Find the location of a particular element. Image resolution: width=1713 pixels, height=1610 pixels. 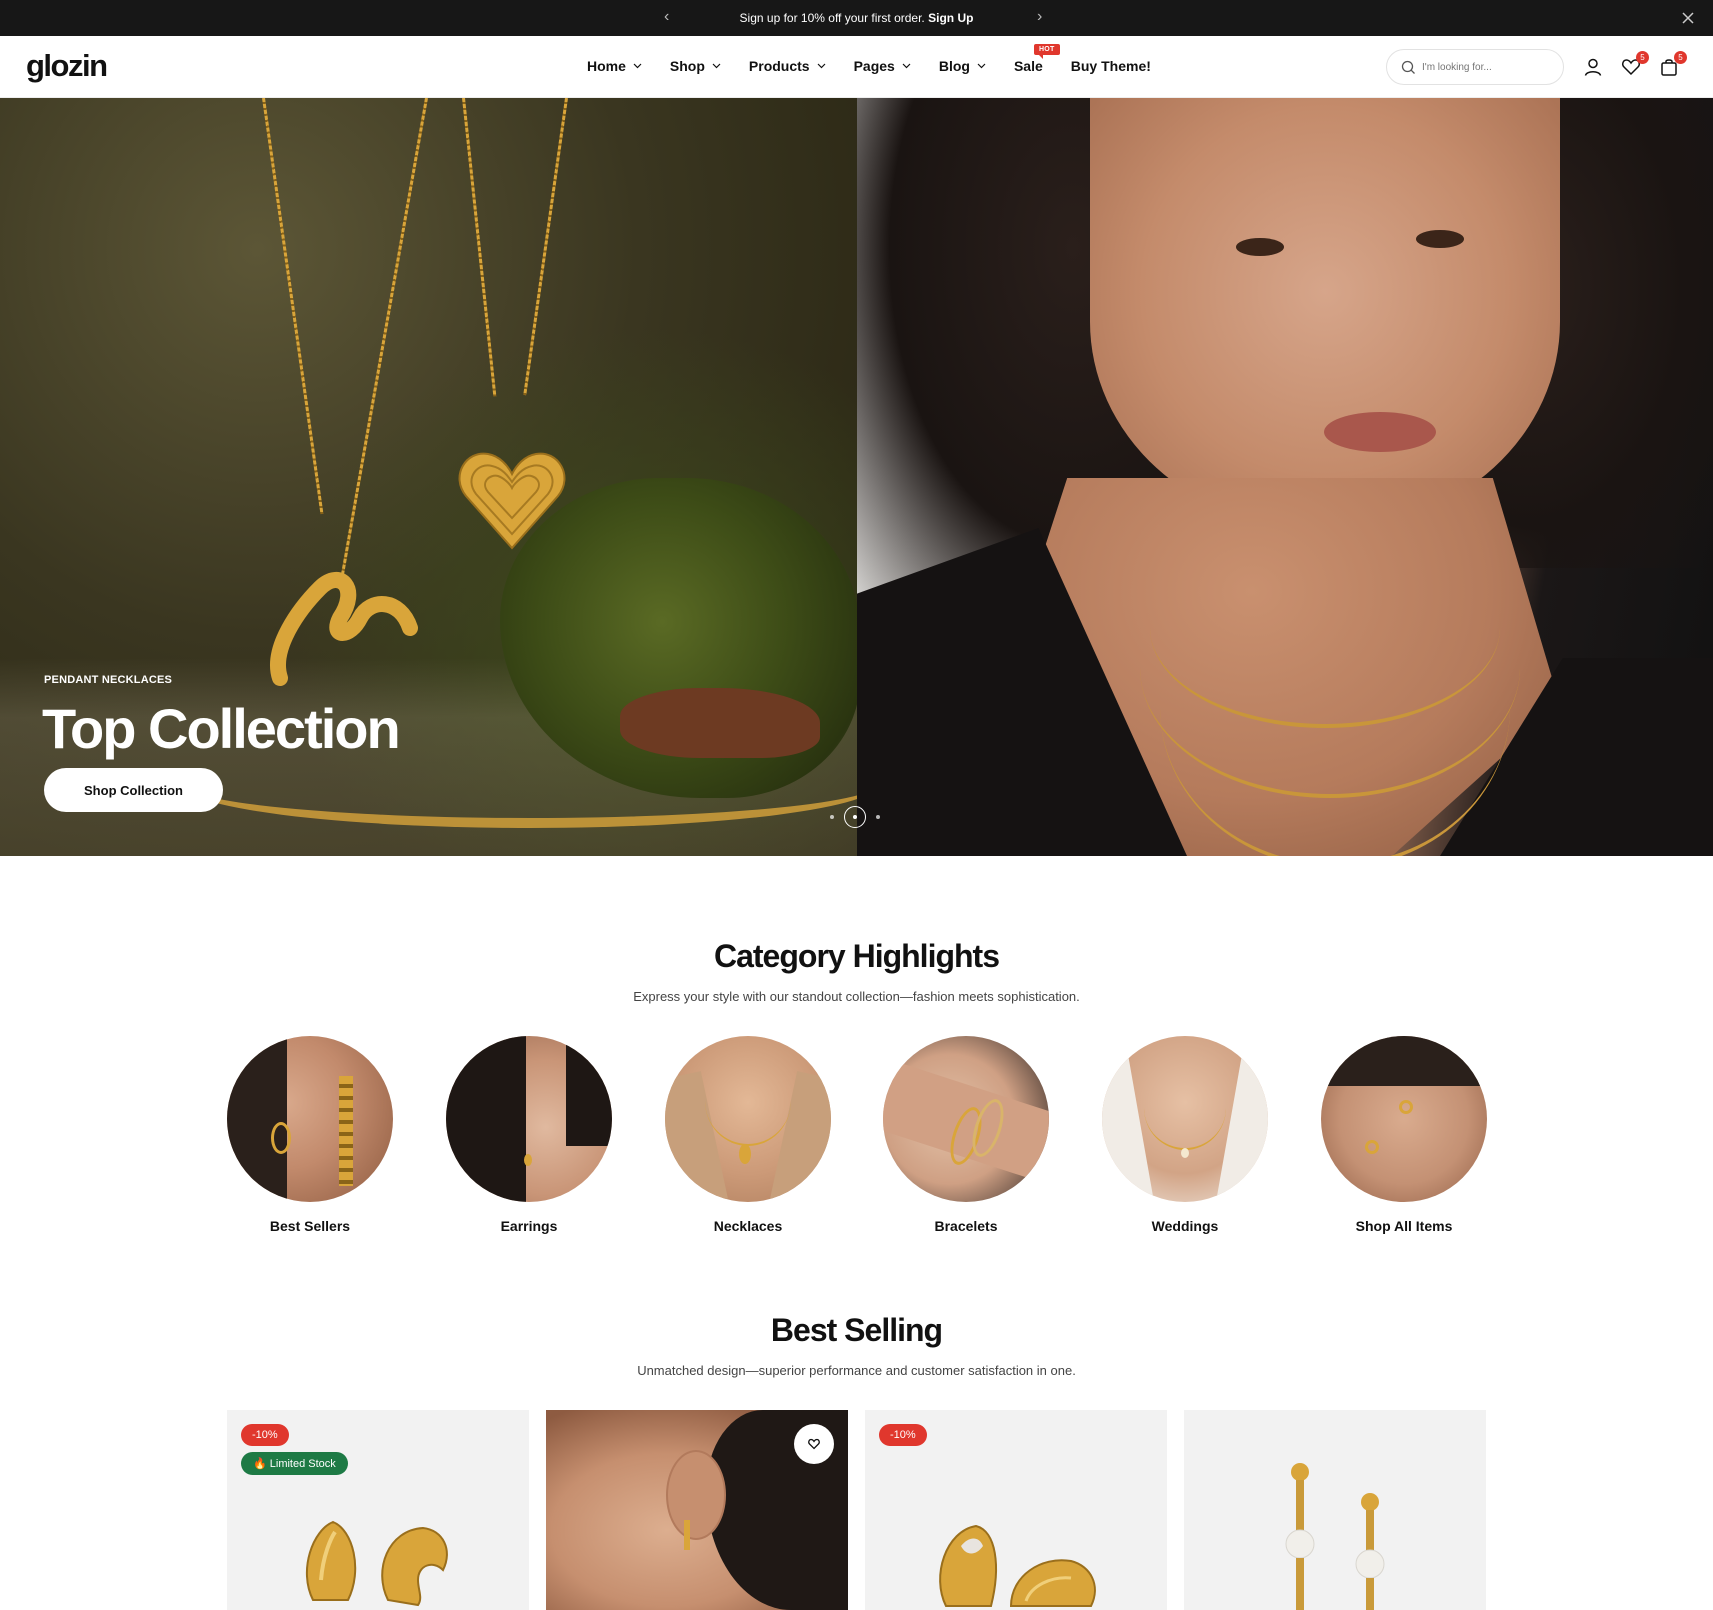

category-shop-all: Shop All Items is located at coordinates (1404, 1135).